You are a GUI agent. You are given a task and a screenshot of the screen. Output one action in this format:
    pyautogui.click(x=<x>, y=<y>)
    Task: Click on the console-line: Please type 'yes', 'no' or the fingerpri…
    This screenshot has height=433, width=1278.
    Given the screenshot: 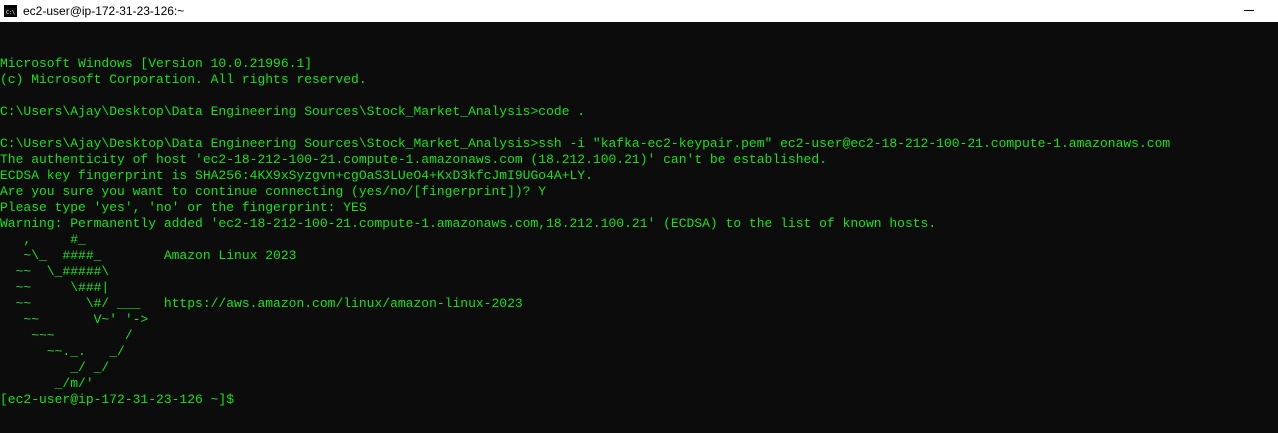 What is the action you would take?
    pyautogui.click(x=183, y=207)
    